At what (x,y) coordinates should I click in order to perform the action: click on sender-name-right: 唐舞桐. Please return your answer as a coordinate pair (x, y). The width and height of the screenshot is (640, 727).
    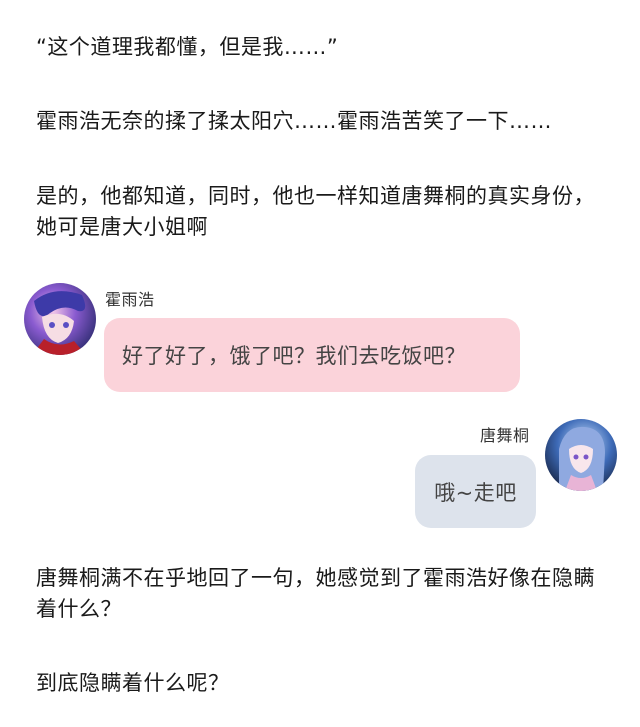
    Looking at the image, I should click on (505, 435).